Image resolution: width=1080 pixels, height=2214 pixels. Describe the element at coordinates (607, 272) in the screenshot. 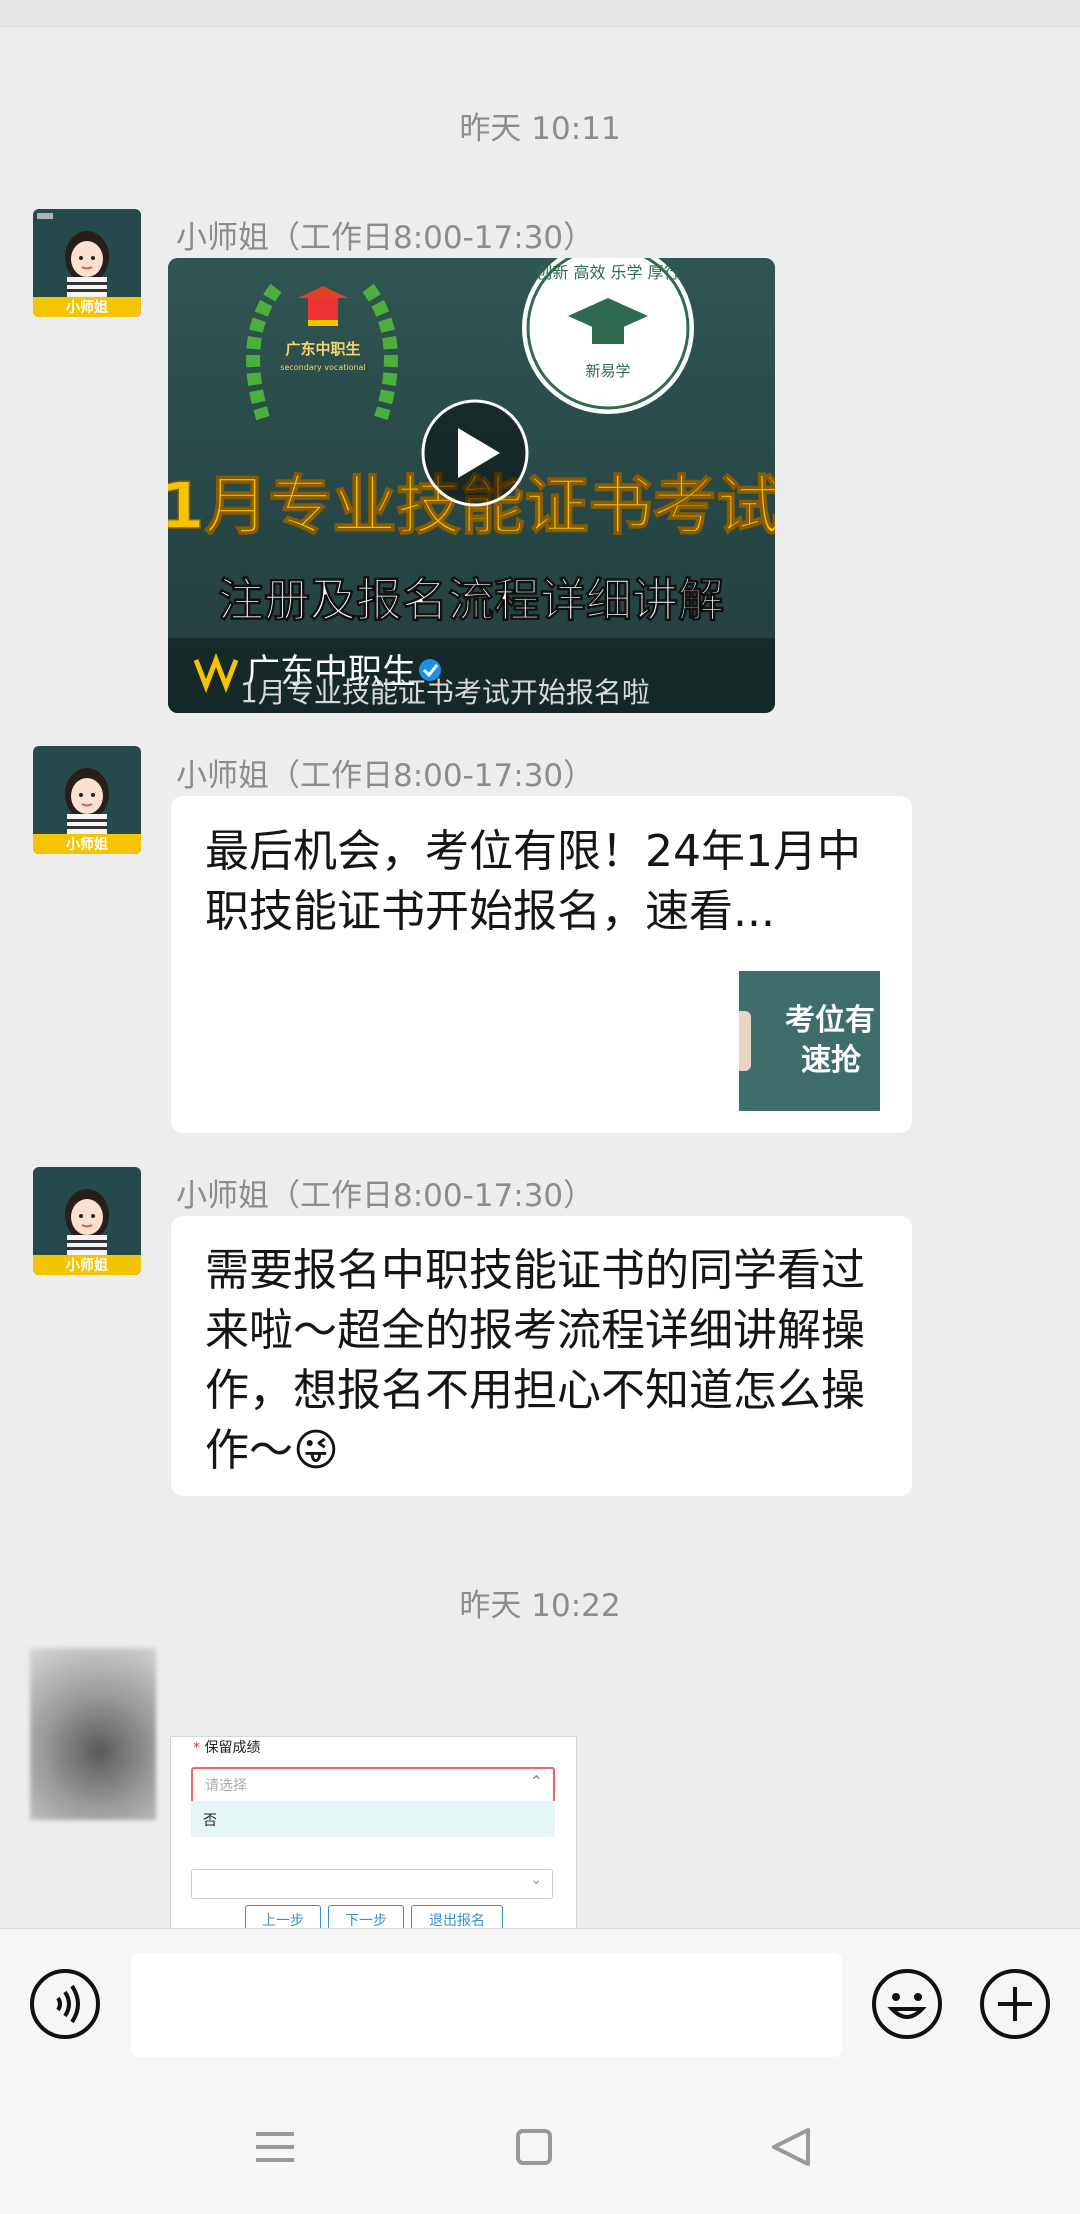

I see `badge-right-ring: 创新 高效 乐学 厚行` at that location.